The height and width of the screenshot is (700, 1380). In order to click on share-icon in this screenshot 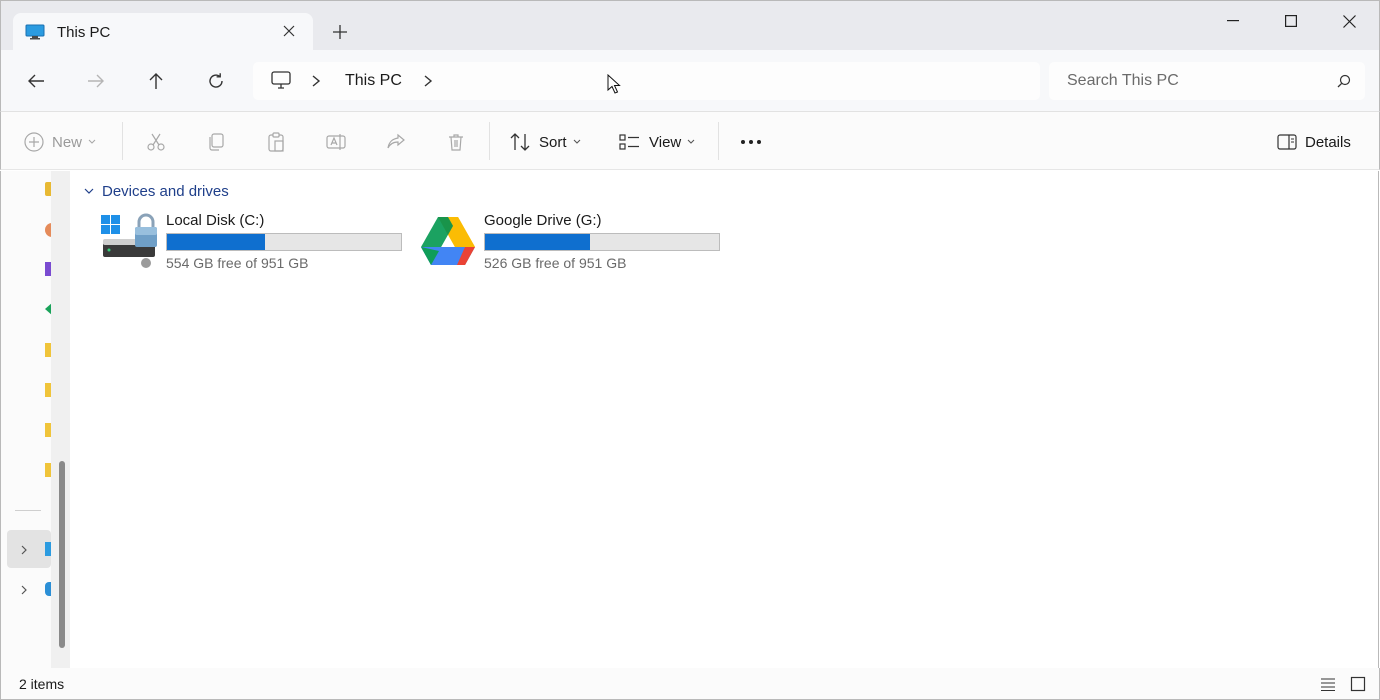, I will do `click(396, 141)`.